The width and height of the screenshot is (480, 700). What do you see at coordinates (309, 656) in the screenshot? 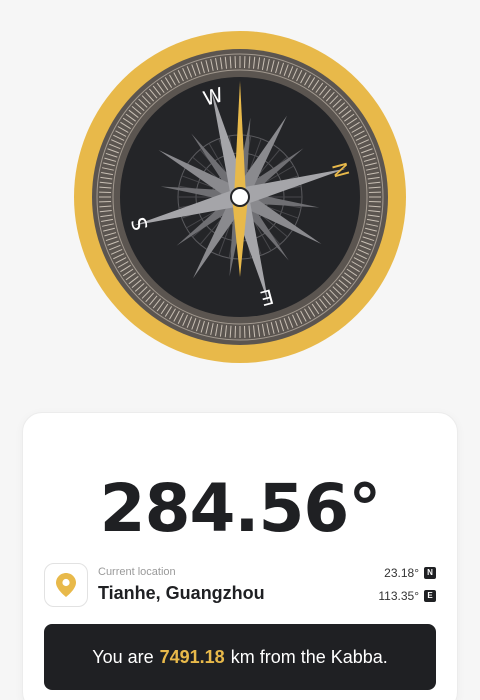
I see `distance-suffix: km from the Kabba.` at bounding box center [309, 656].